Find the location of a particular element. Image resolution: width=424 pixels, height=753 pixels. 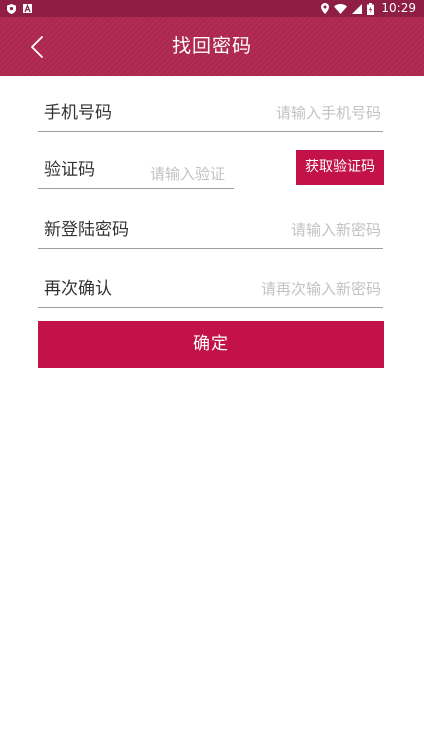

confirm-password-field-row: 再次确认 is located at coordinates (210, 289).